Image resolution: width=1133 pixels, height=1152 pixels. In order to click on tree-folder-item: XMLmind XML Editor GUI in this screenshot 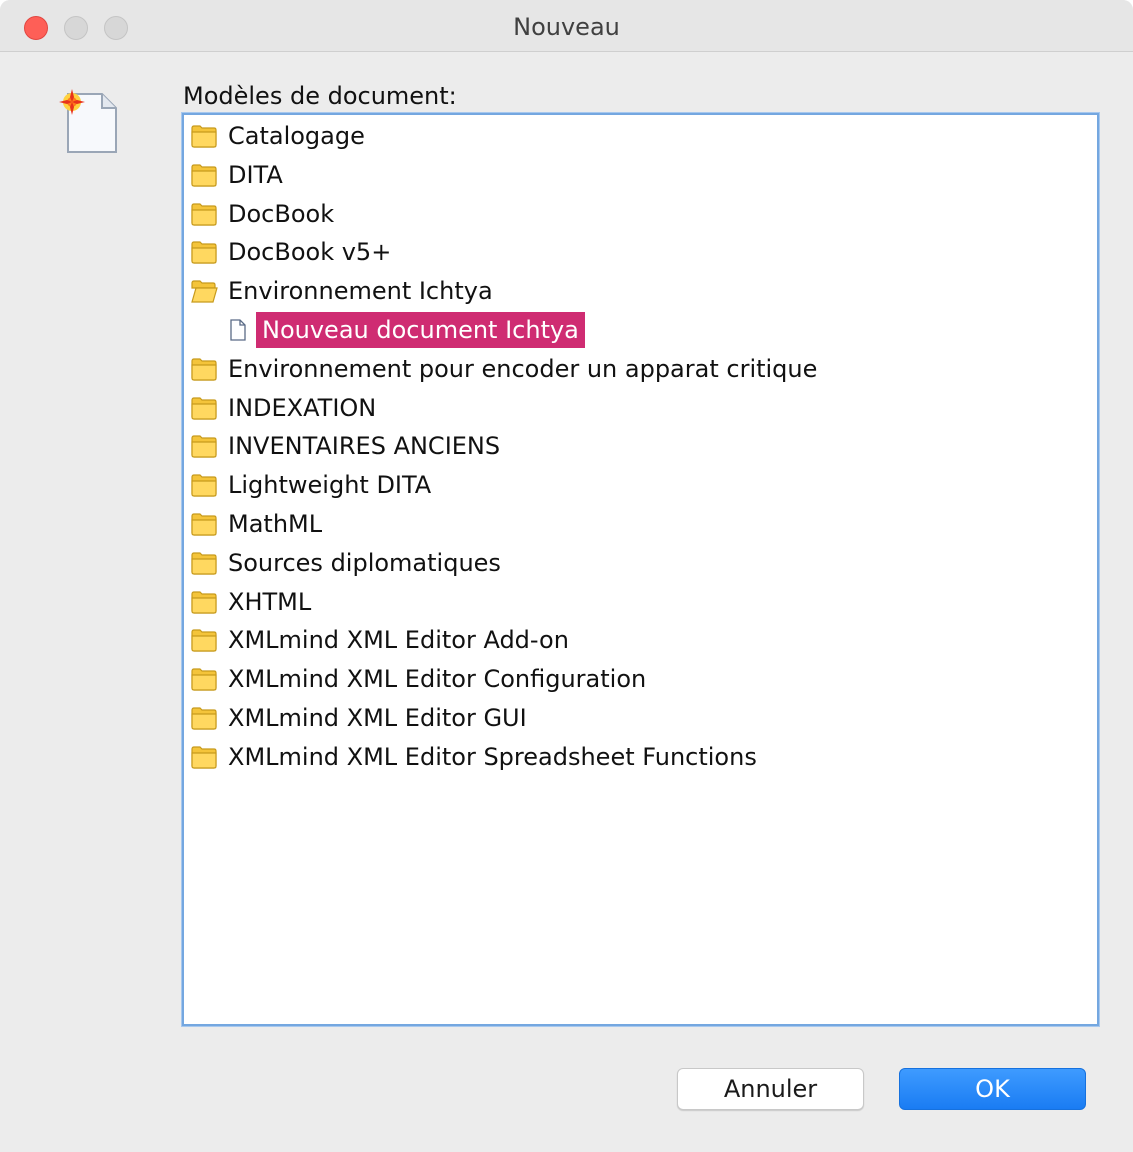, I will do `click(359, 718)`.